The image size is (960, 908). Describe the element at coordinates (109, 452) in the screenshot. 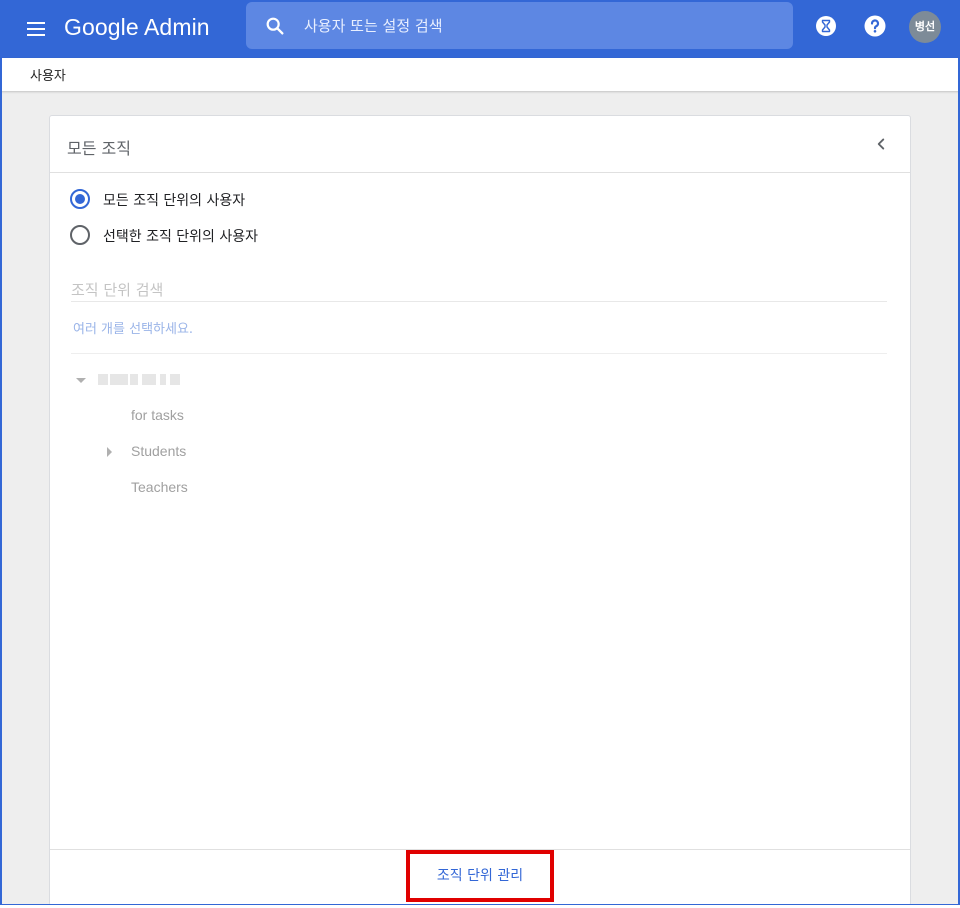

I see `expand-arrow-right-icon` at that location.